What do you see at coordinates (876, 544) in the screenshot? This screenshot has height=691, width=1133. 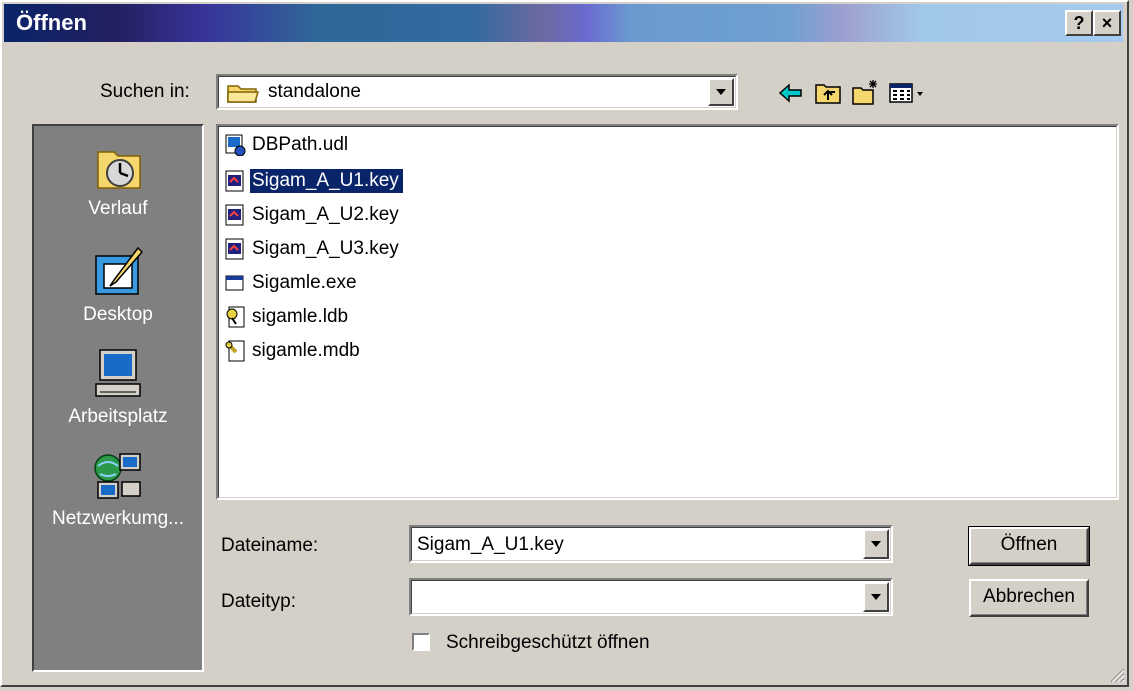 I see `filename-dropdown-arrow` at bounding box center [876, 544].